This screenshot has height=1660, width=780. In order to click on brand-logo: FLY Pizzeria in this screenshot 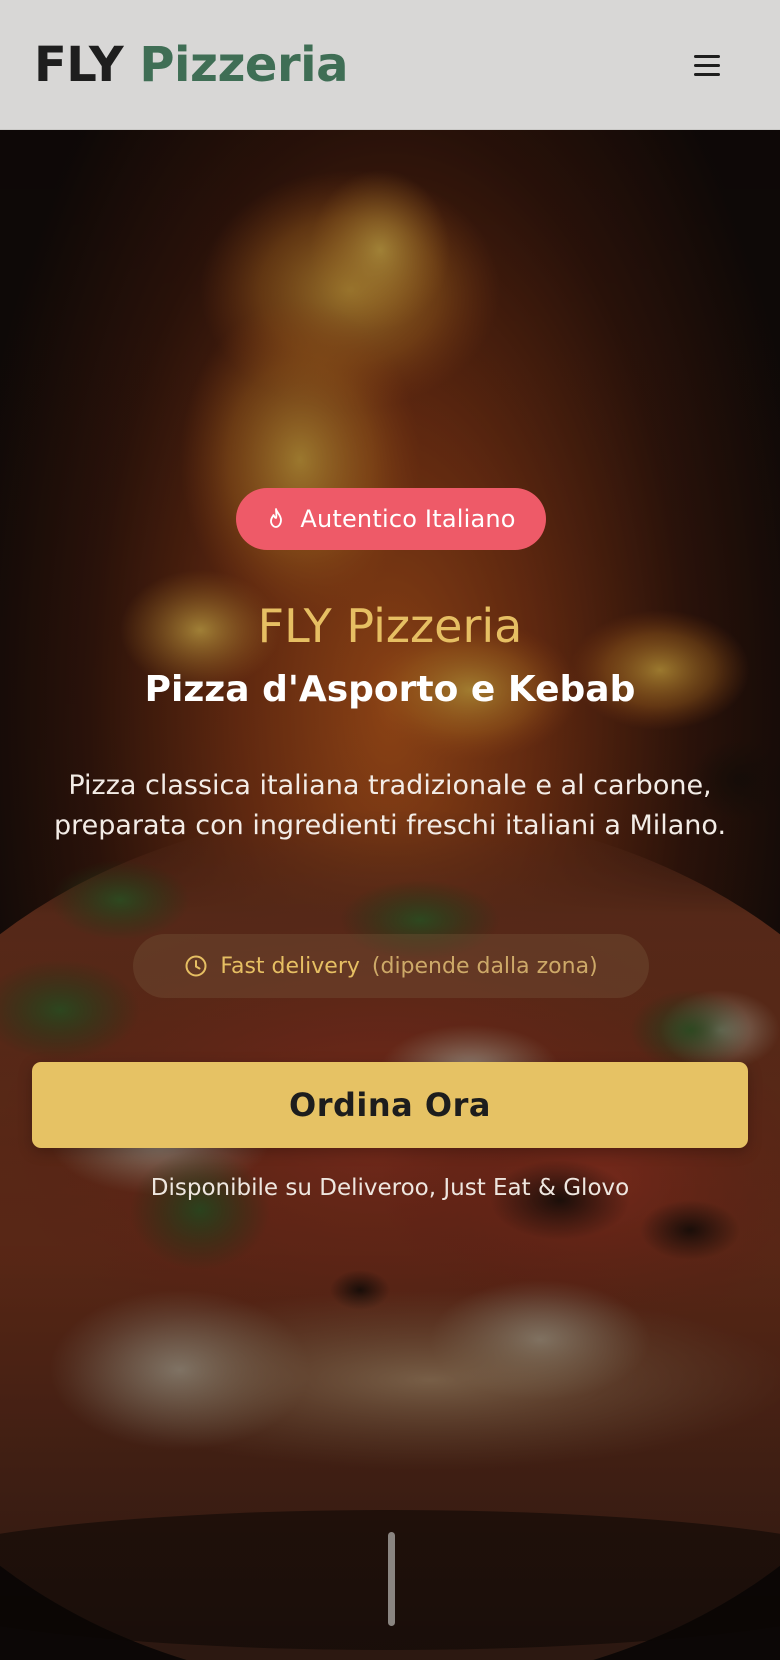, I will do `click(191, 65)`.